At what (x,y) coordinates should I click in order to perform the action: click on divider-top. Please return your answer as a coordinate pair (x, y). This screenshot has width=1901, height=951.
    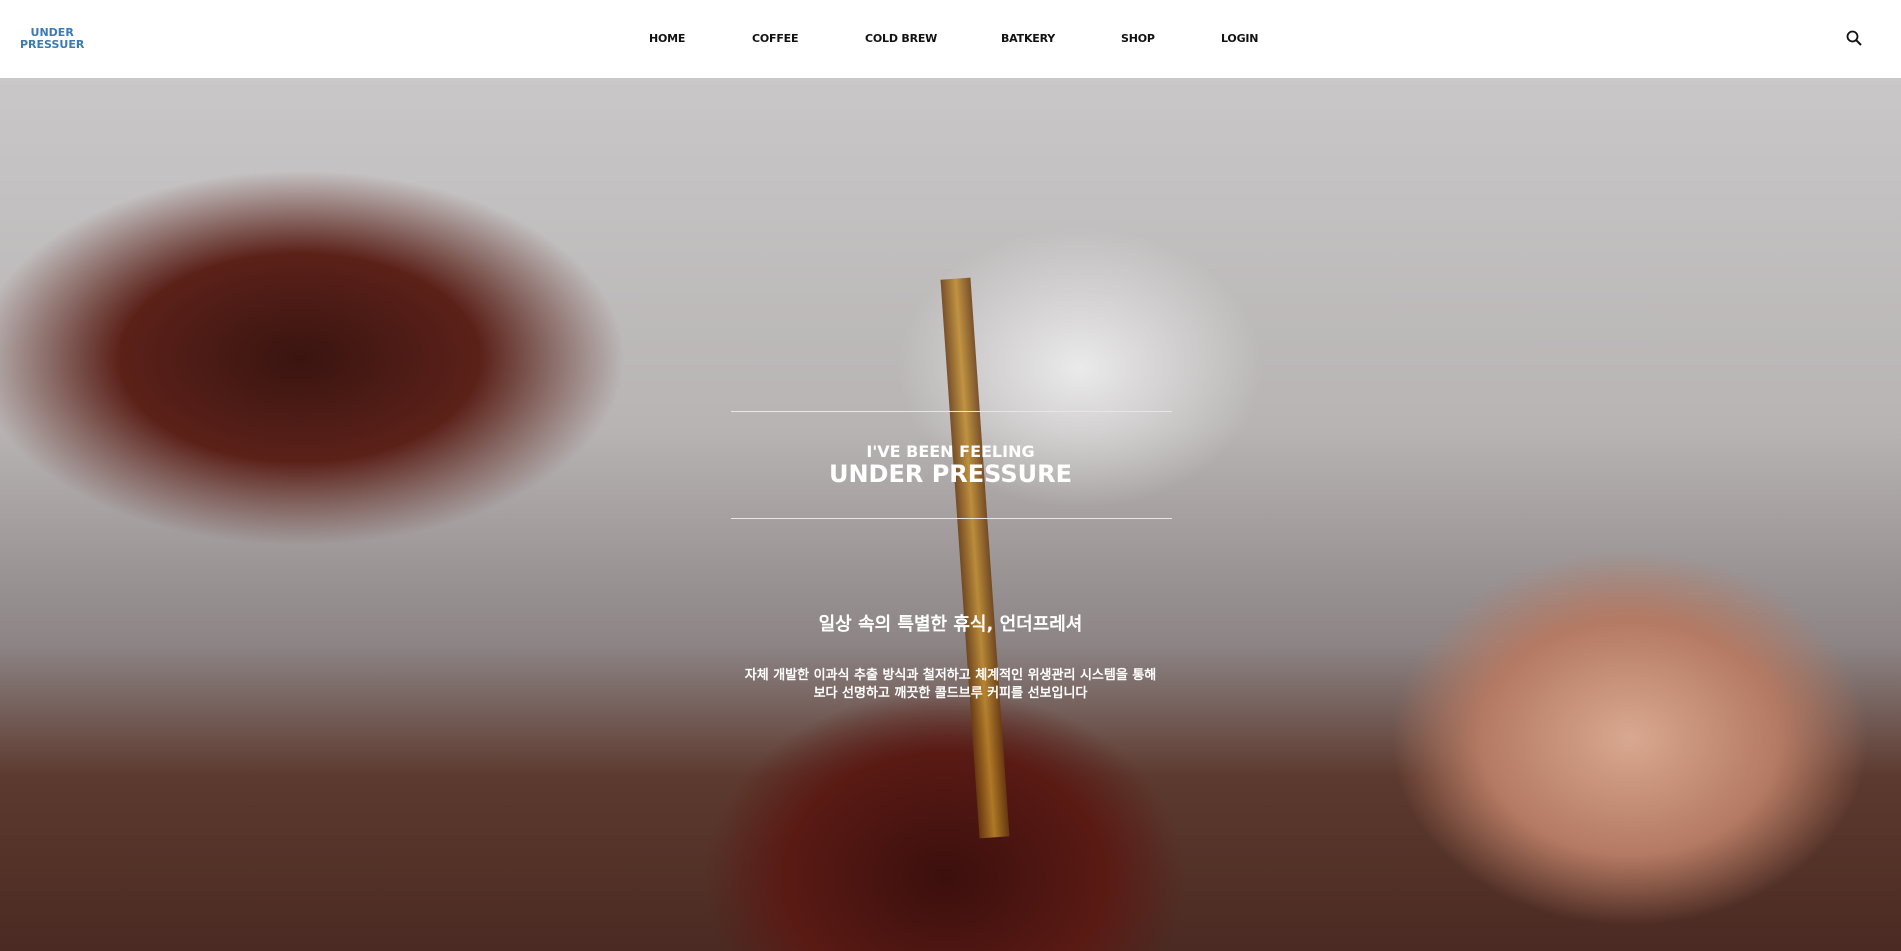
    Looking at the image, I should click on (951, 411).